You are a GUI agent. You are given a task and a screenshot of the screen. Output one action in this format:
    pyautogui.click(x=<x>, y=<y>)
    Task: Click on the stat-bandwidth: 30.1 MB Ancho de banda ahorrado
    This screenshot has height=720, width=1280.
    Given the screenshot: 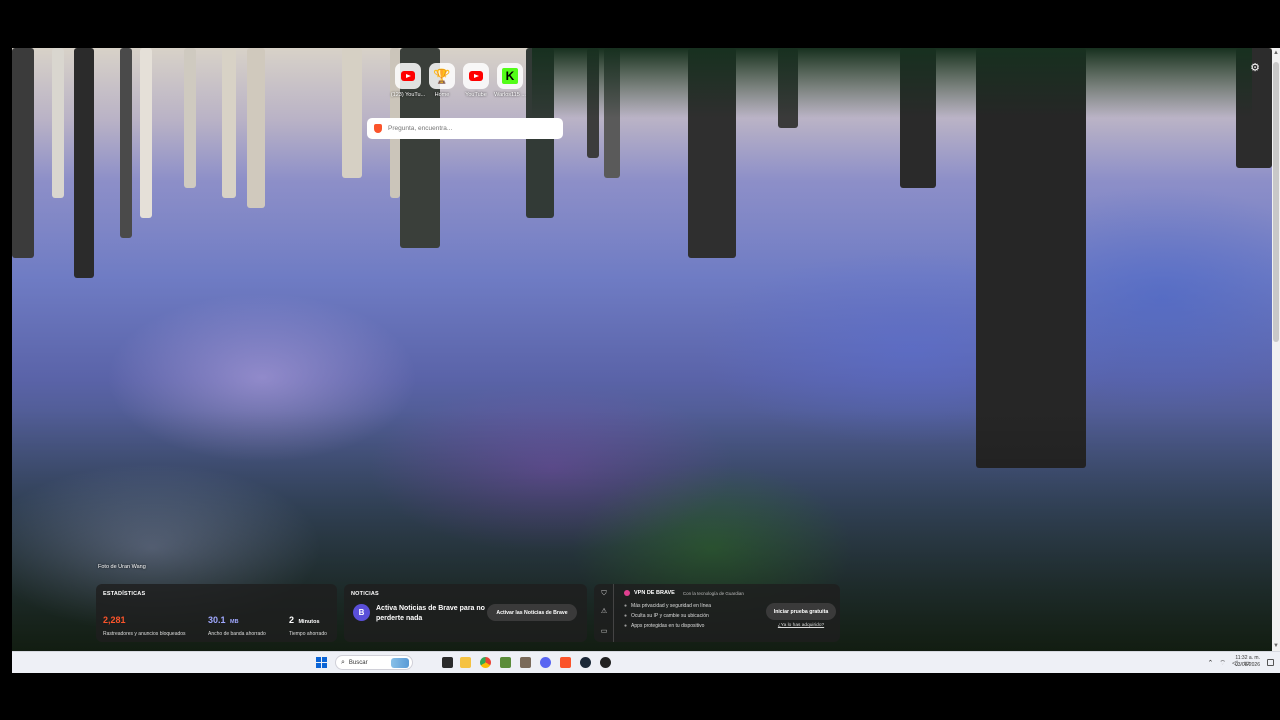 What is the action you would take?
    pyautogui.click(x=237, y=623)
    